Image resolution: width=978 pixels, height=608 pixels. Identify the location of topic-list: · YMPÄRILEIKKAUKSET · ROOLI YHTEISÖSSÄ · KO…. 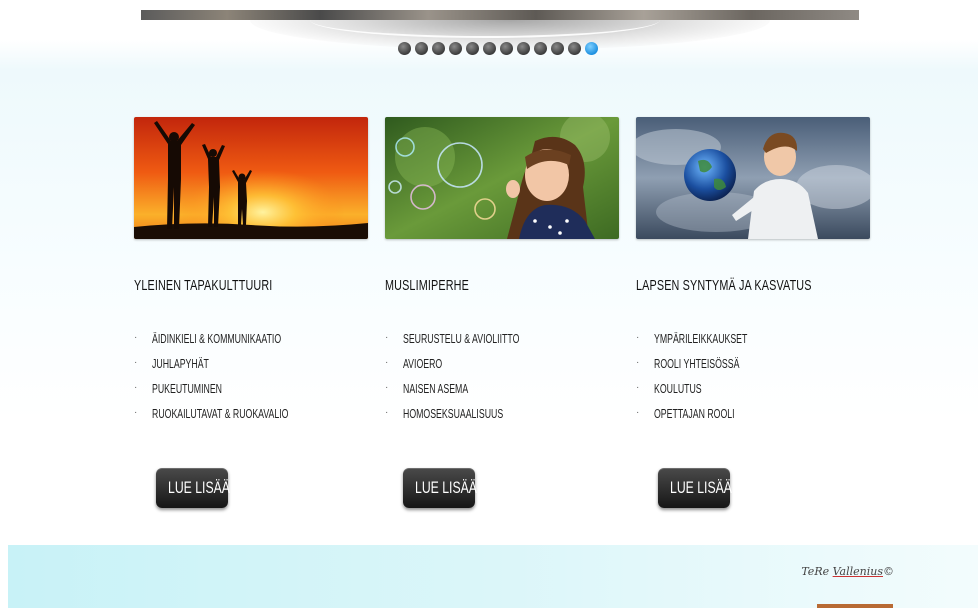
(711, 380).